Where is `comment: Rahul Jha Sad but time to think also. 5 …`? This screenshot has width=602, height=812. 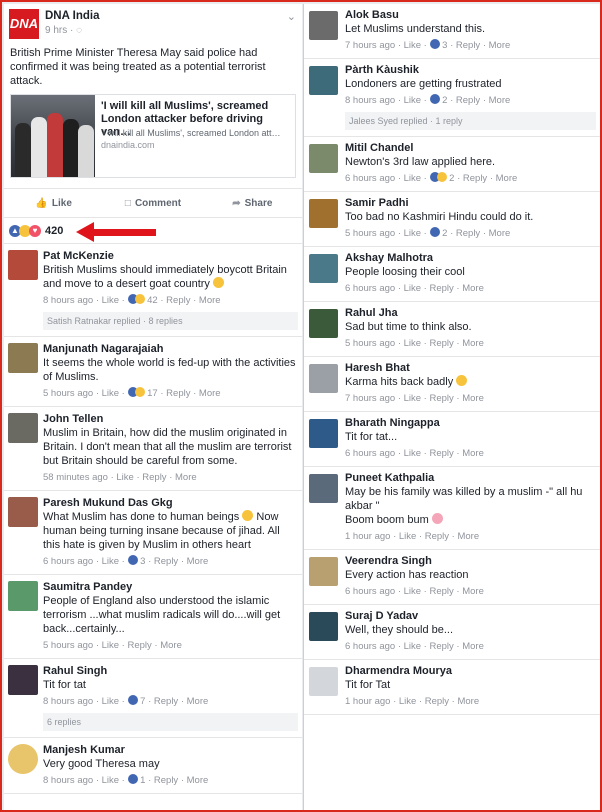 comment: Rahul Jha Sad but time to think also. 5 … is located at coordinates (452, 329).